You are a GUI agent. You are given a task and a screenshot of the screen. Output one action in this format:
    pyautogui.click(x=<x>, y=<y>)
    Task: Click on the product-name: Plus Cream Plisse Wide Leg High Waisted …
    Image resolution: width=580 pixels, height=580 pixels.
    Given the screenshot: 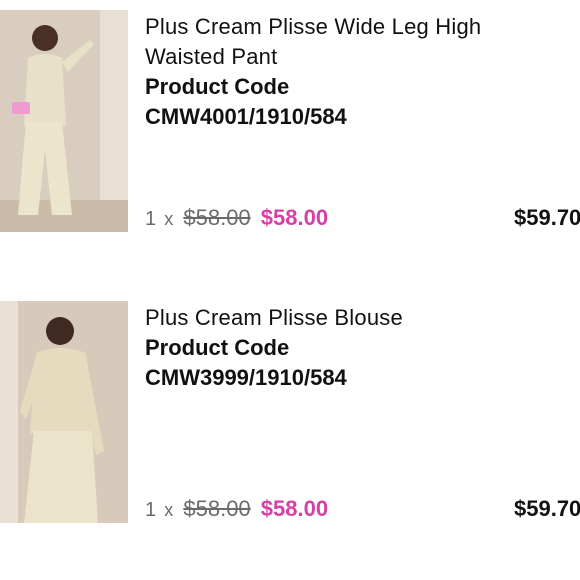 What is the action you would take?
    pyautogui.click(x=355, y=42)
    